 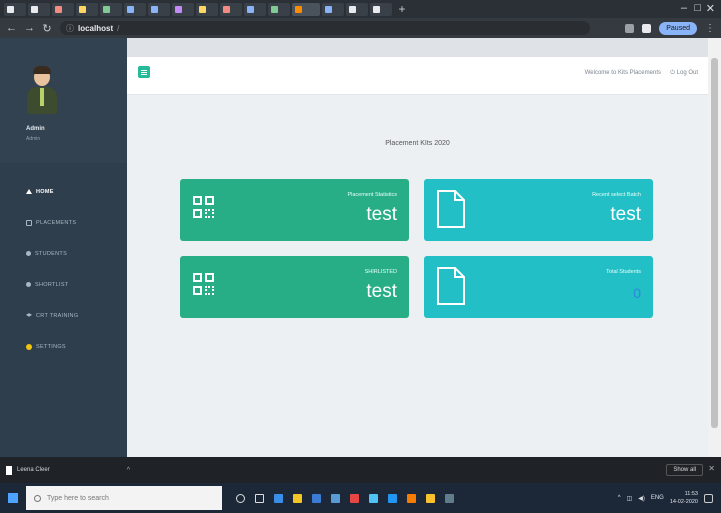 I want to click on file-explorer-icon, so click(x=297, y=498).